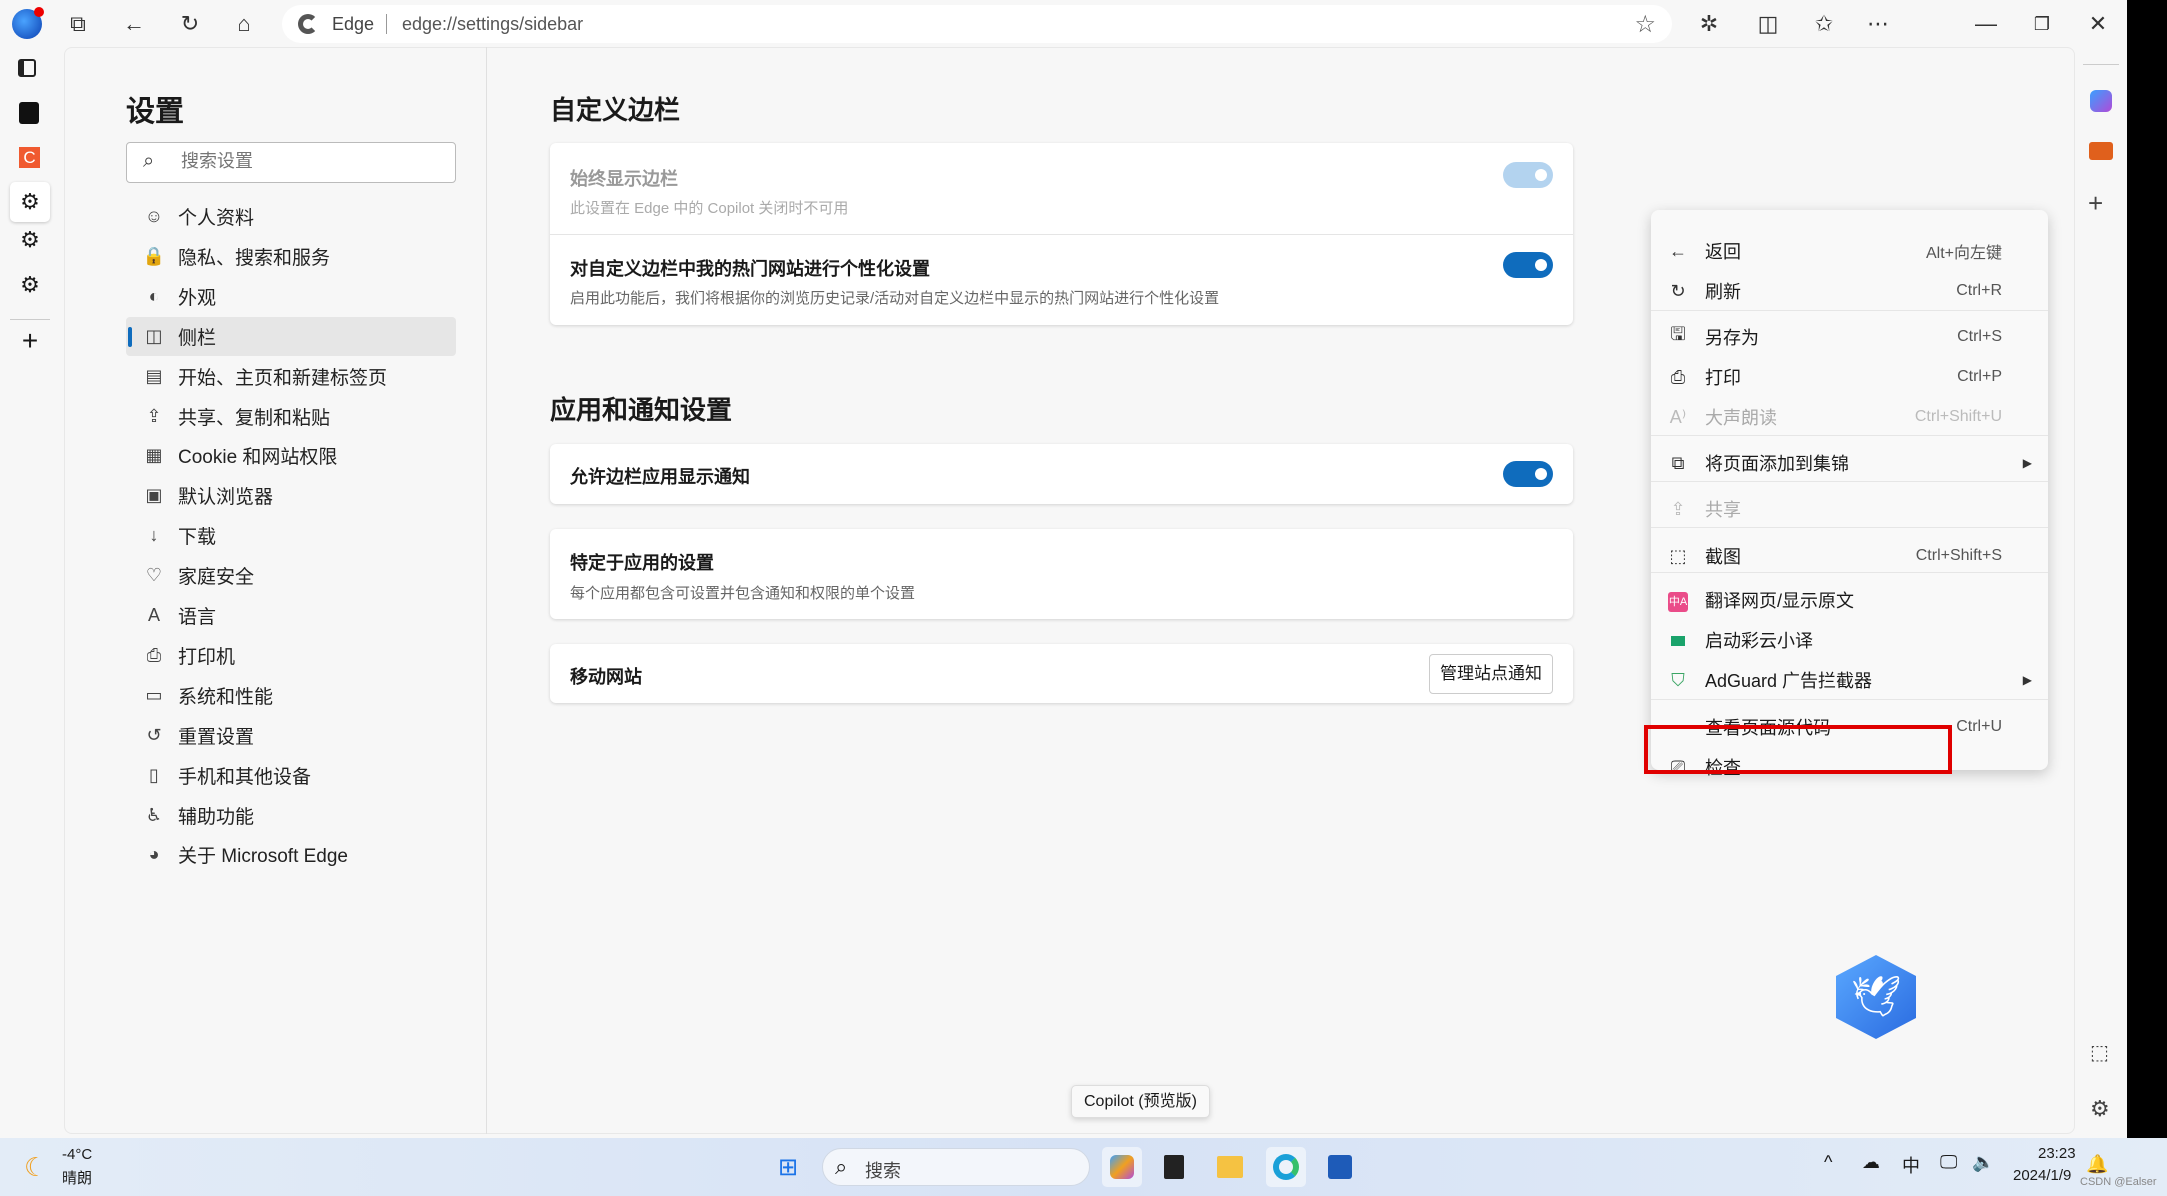 The height and width of the screenshot is (1196, 2167). What do you see at coordinates (1174, 1167) in the screenshot?
I see `terminal-taskbar-icon` at bounding box center [1174, 1167].